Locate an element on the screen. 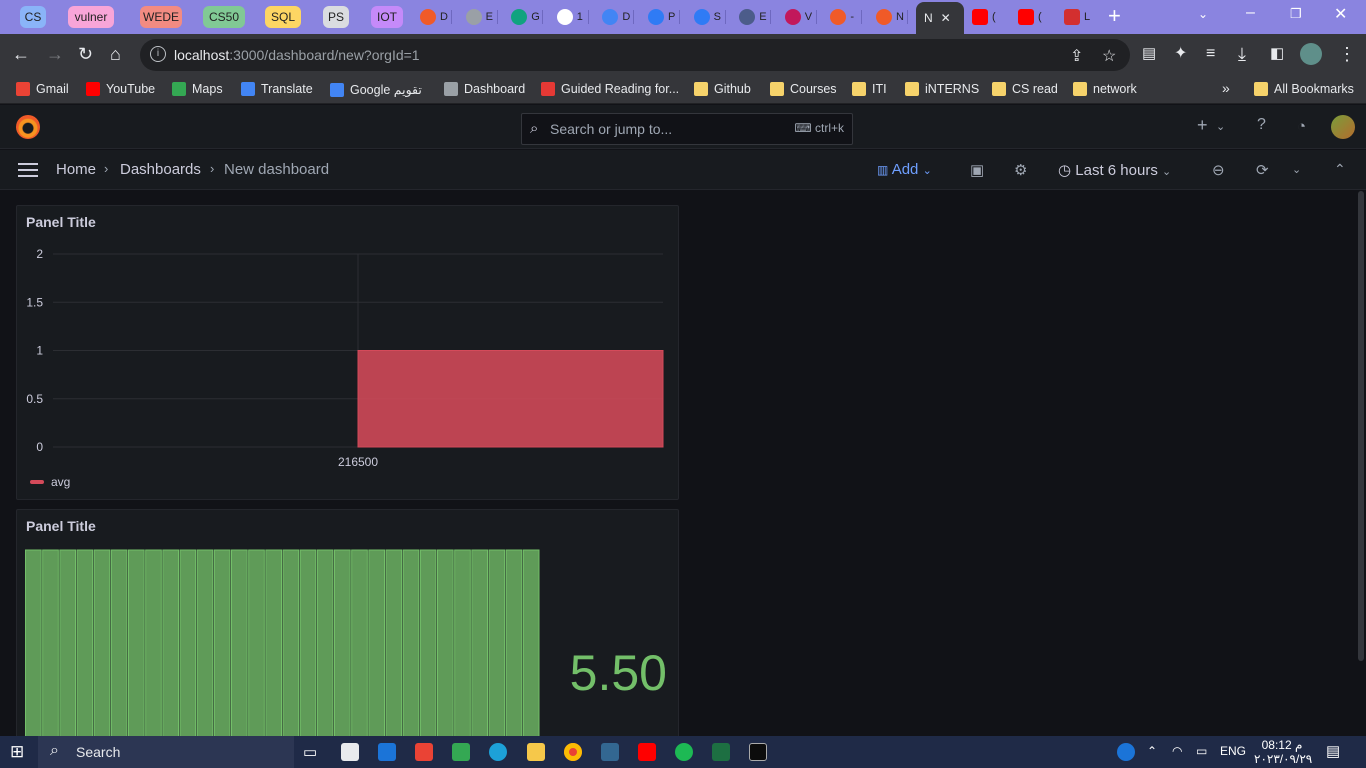 The image size is (1366, 768). terminal-icon is located at coordinates (758, 752).